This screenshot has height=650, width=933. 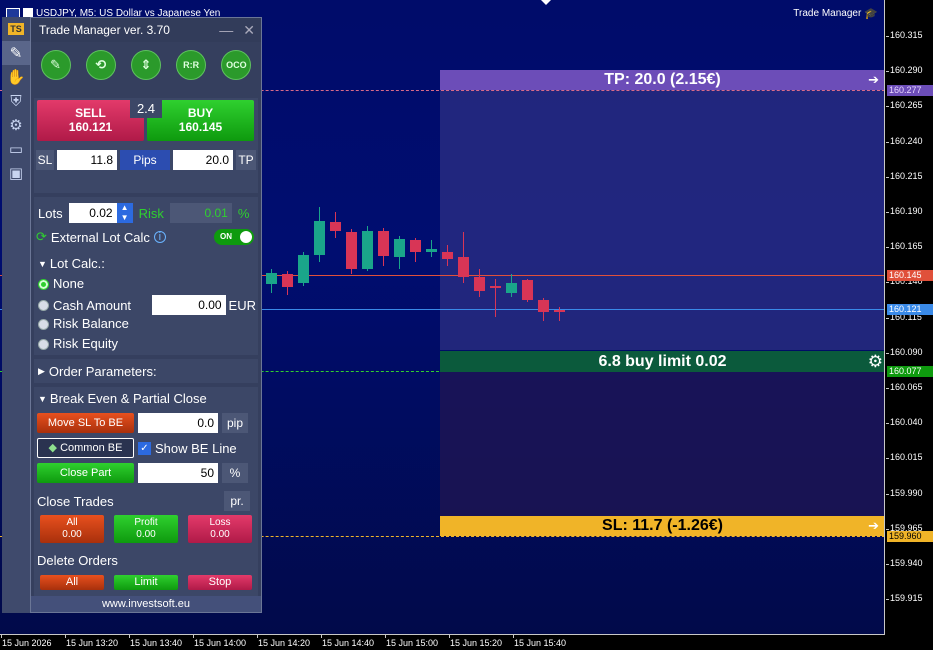 What do you see at coordinates (904, 351) in the screenshot?
I see `price-tick: 160.090` at bounding box center [904, 351].